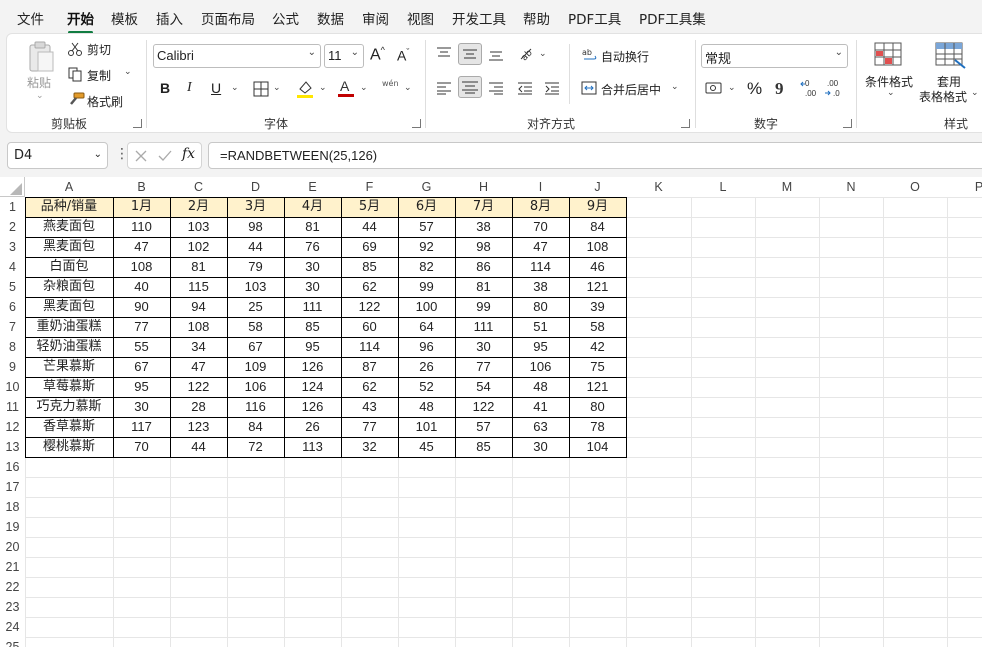  What do you see at coordinates (128, 72) in the screenshot?
I see `copy-dropdown-icon: ⌄` at bounding box center [128, 72].